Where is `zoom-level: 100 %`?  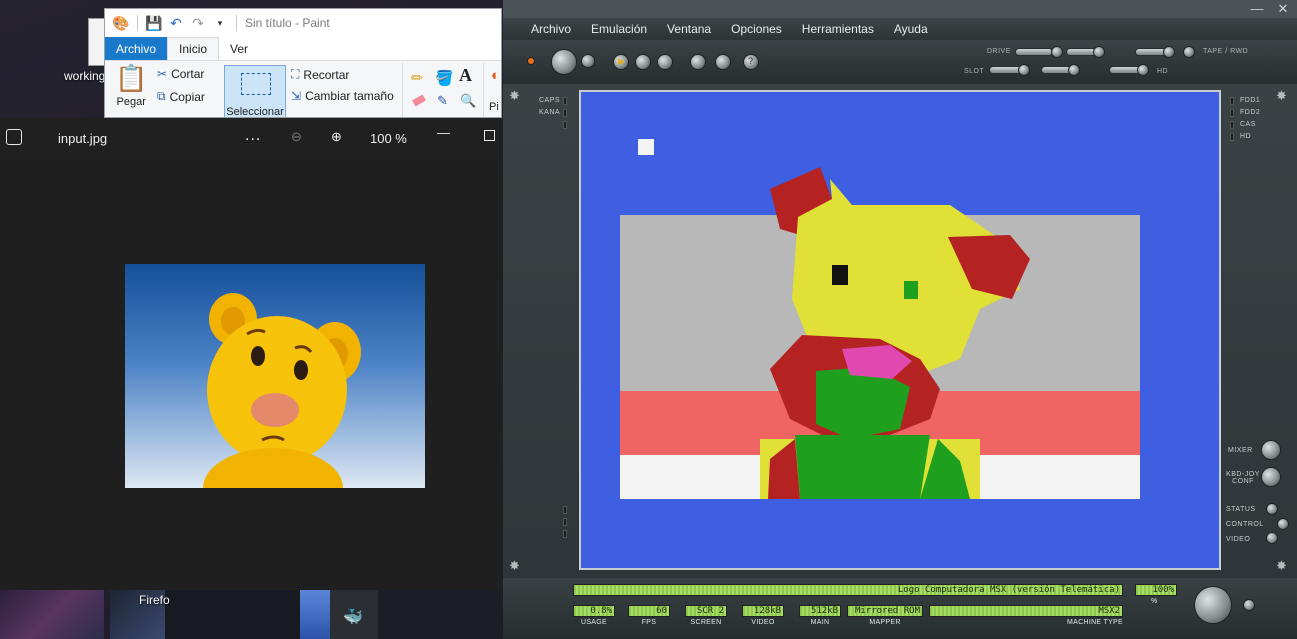 zoom-level: 100 % is located at coordinates (388, 138).